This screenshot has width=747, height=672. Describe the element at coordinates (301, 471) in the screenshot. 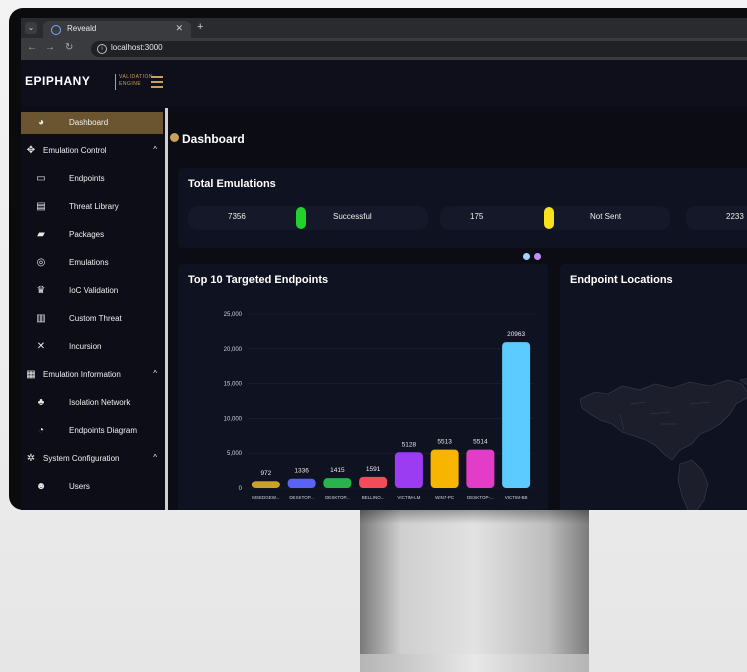

I see `bar-value-label: 1336` at that location.